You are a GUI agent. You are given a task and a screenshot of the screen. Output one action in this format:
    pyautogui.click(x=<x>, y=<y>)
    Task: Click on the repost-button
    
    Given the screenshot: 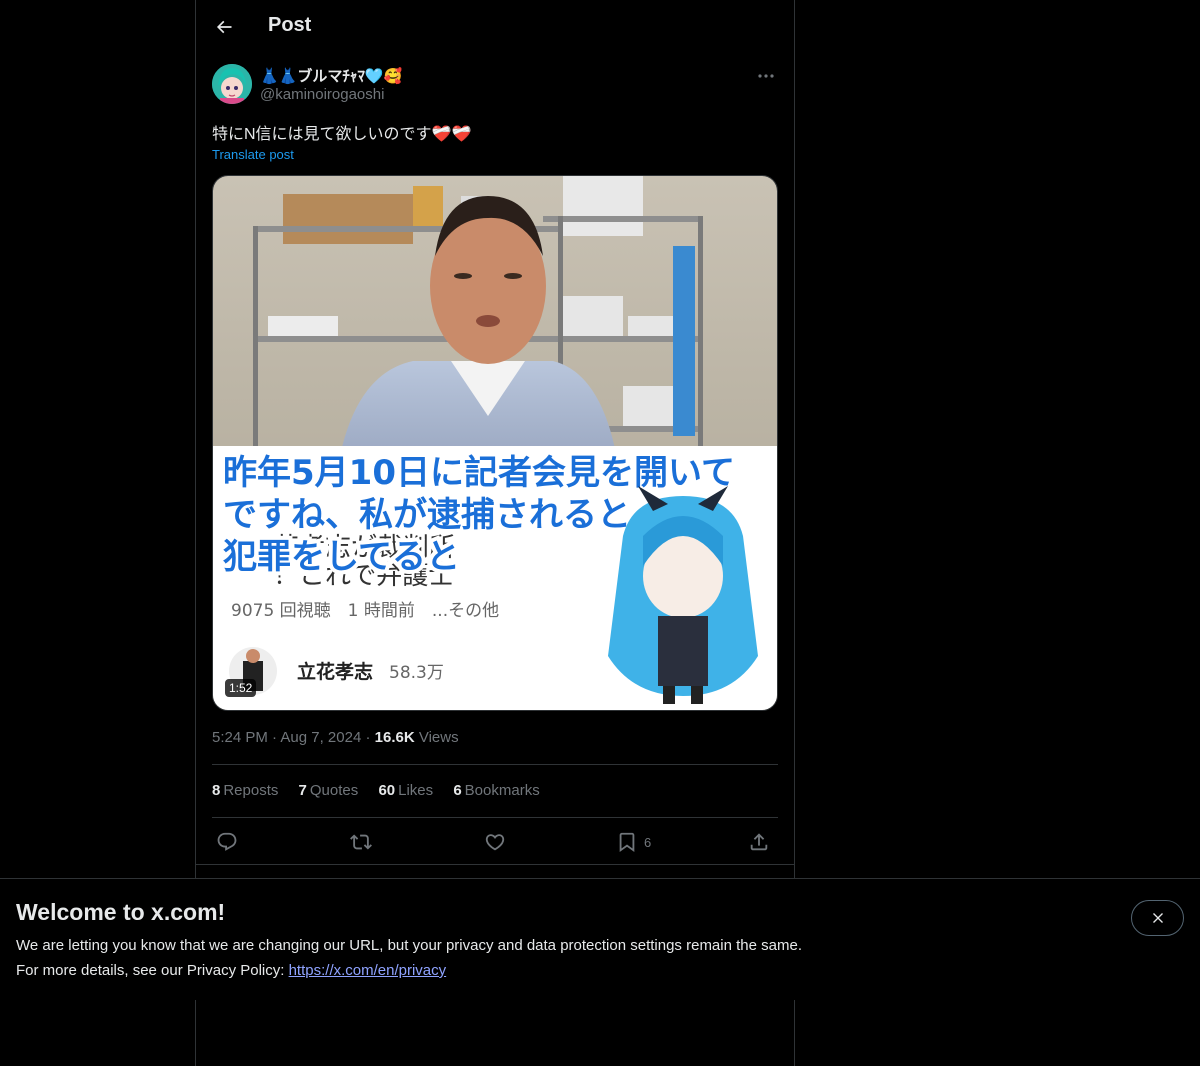 What is the action you would take?
    pyautogui.click(x=361, y=842)
    